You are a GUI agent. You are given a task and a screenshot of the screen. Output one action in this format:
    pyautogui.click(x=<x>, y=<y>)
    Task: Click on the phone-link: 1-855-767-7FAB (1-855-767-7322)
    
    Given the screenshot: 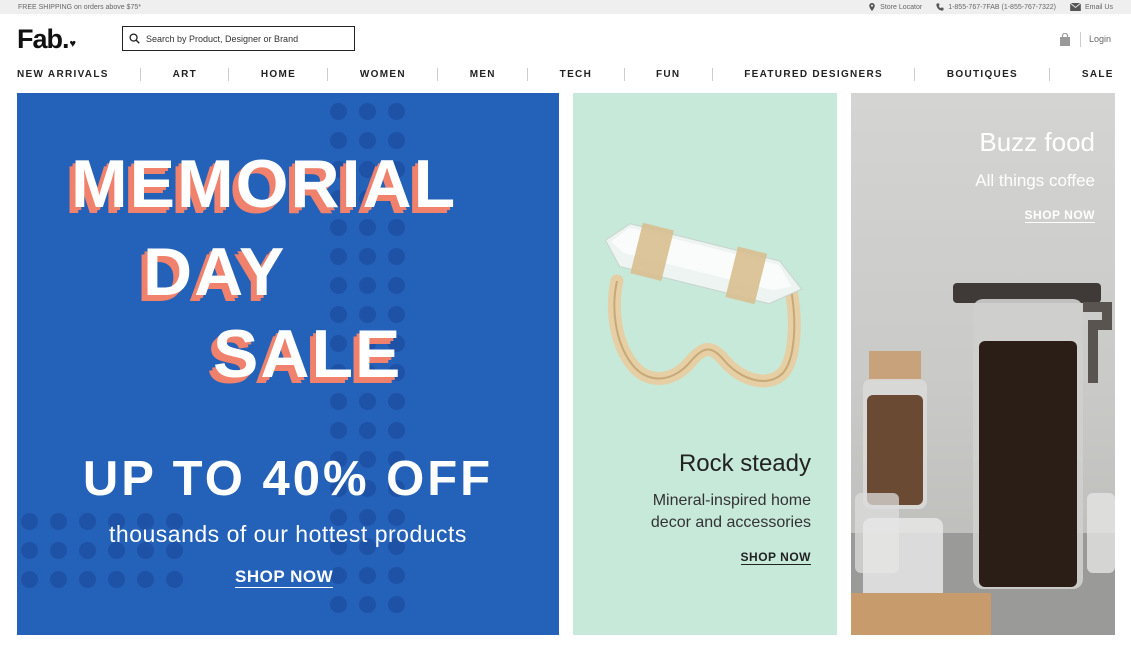 What is the action you would take?
    pyautogui.click(x=996, y=7)
    